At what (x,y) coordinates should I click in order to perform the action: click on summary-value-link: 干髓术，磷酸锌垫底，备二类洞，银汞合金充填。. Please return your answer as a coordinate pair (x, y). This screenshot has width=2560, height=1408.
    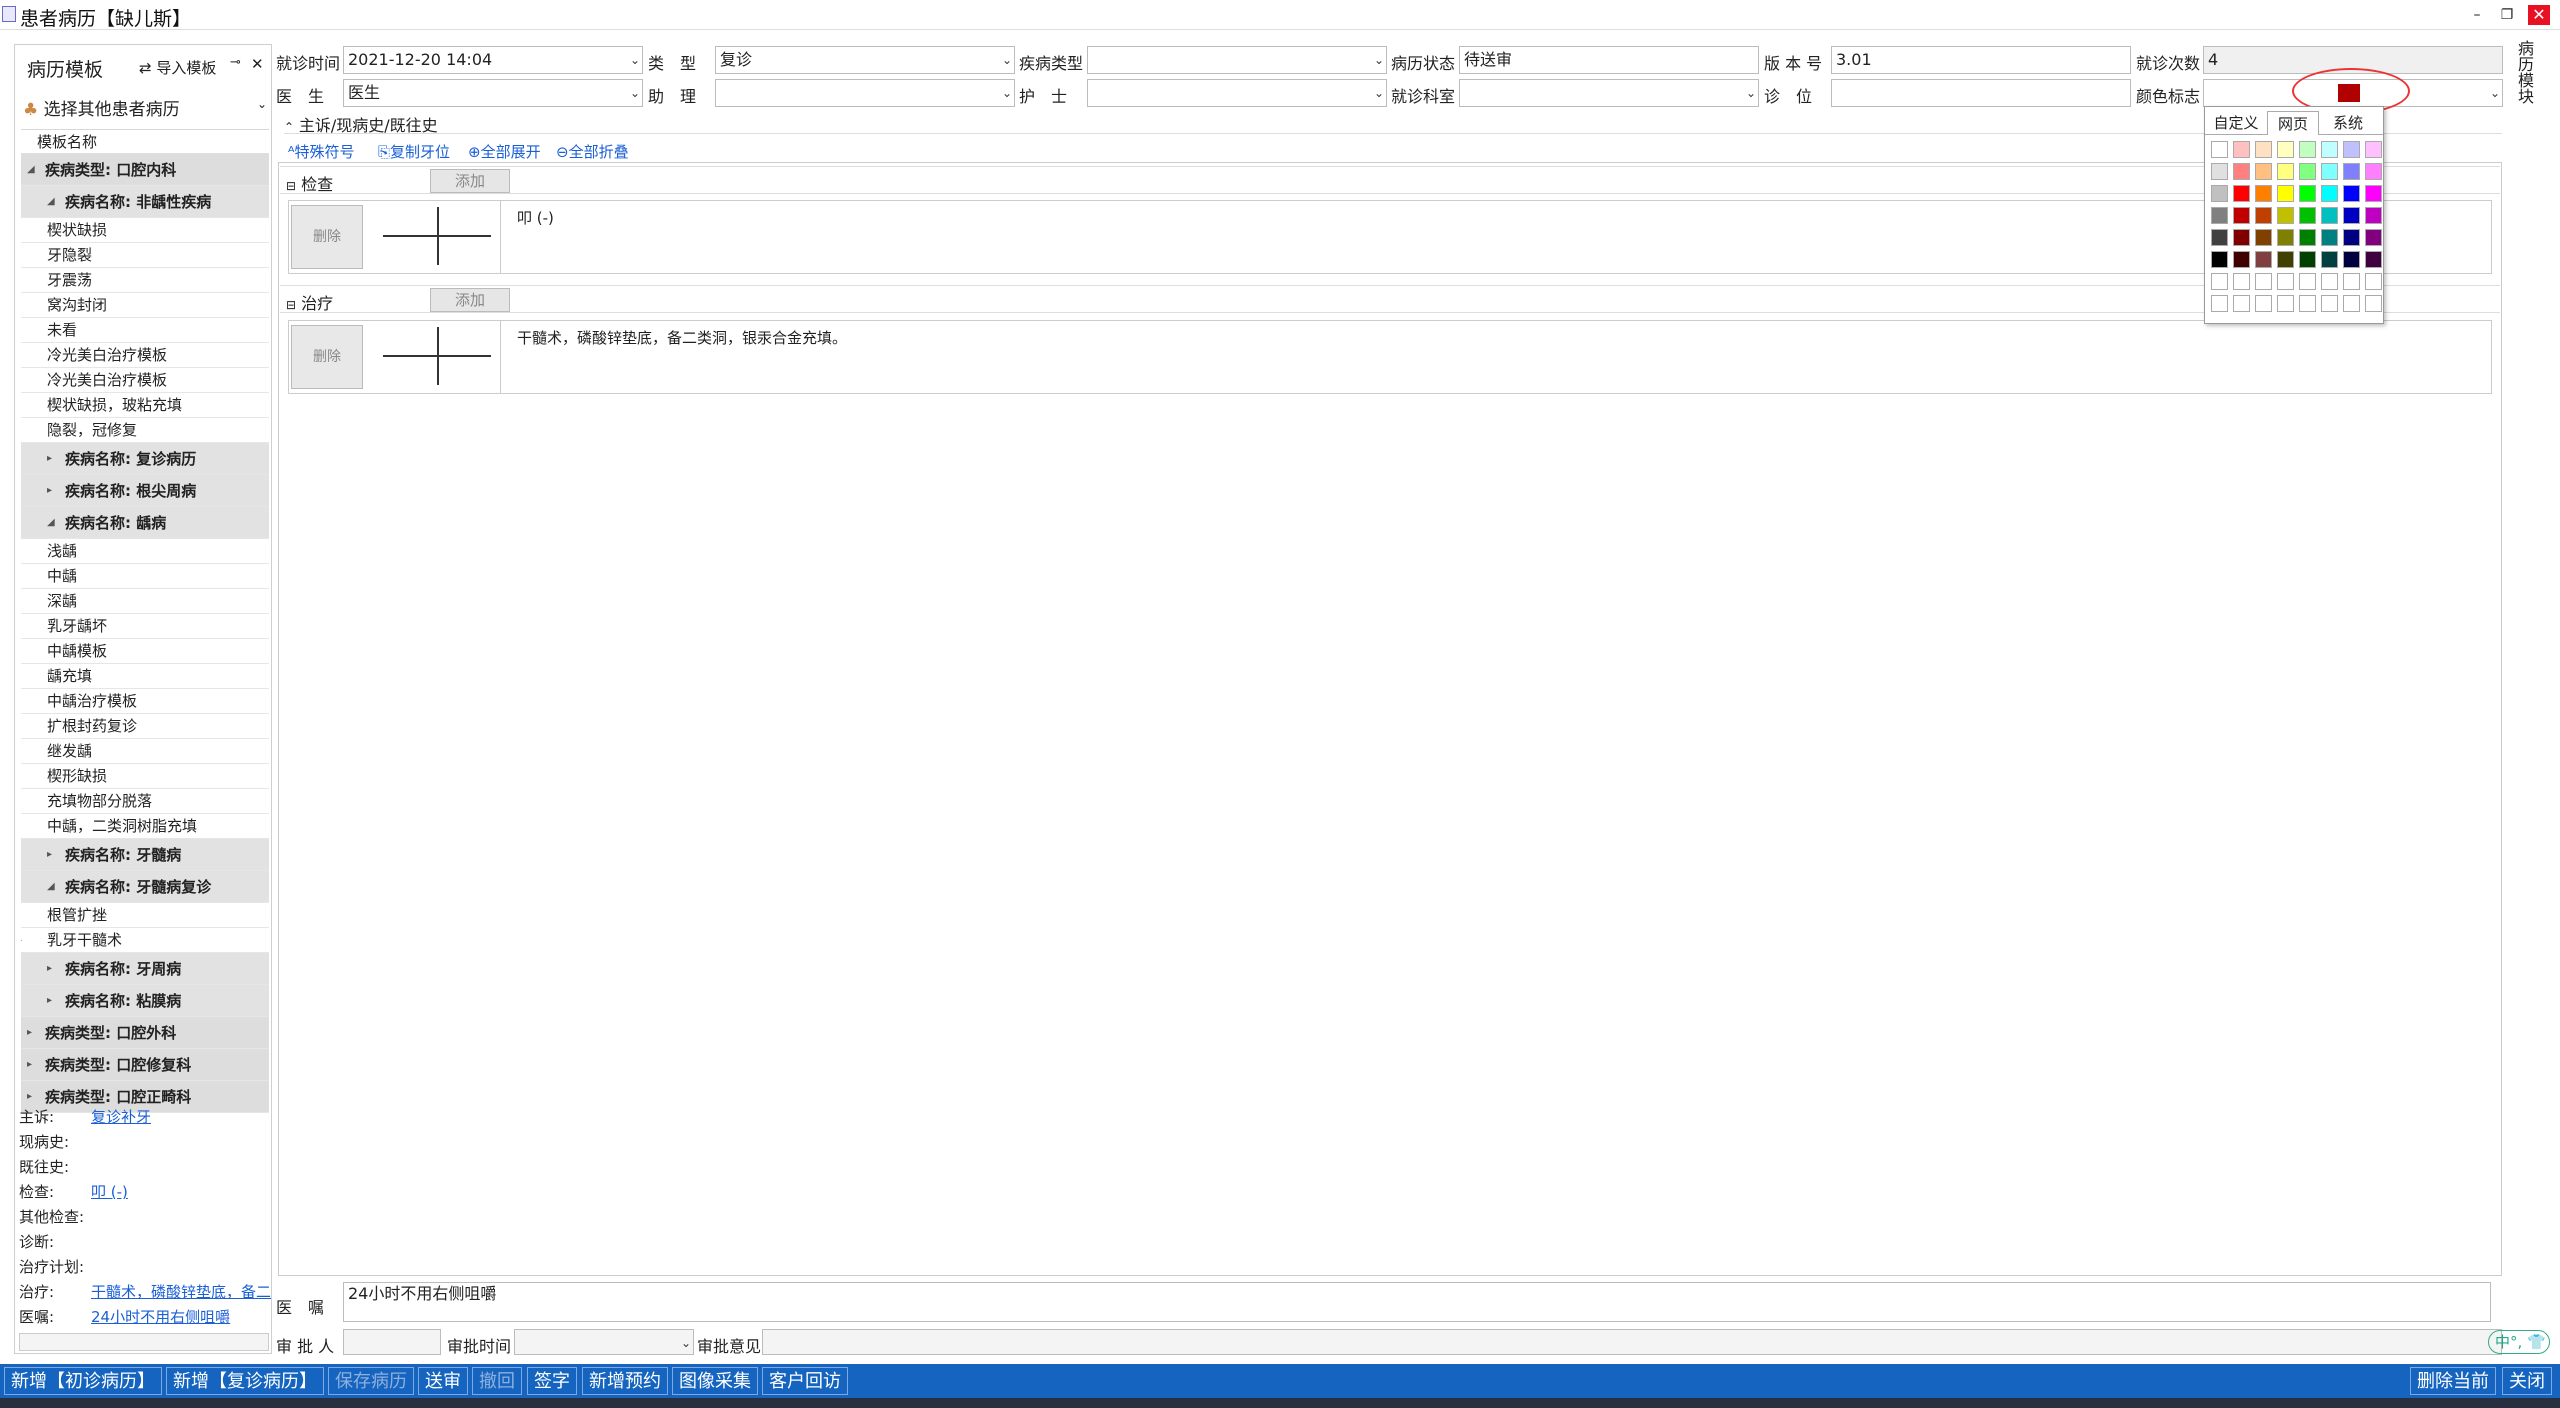
    Looking at the image, I should click on (181, 1292).